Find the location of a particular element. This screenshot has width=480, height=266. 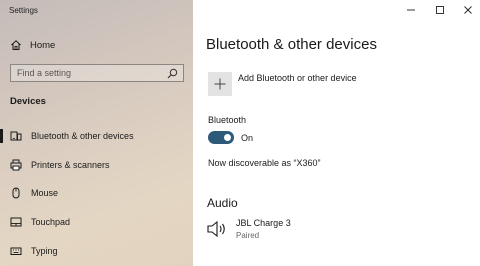

toggle-knob is located at coordinates (227, 137).